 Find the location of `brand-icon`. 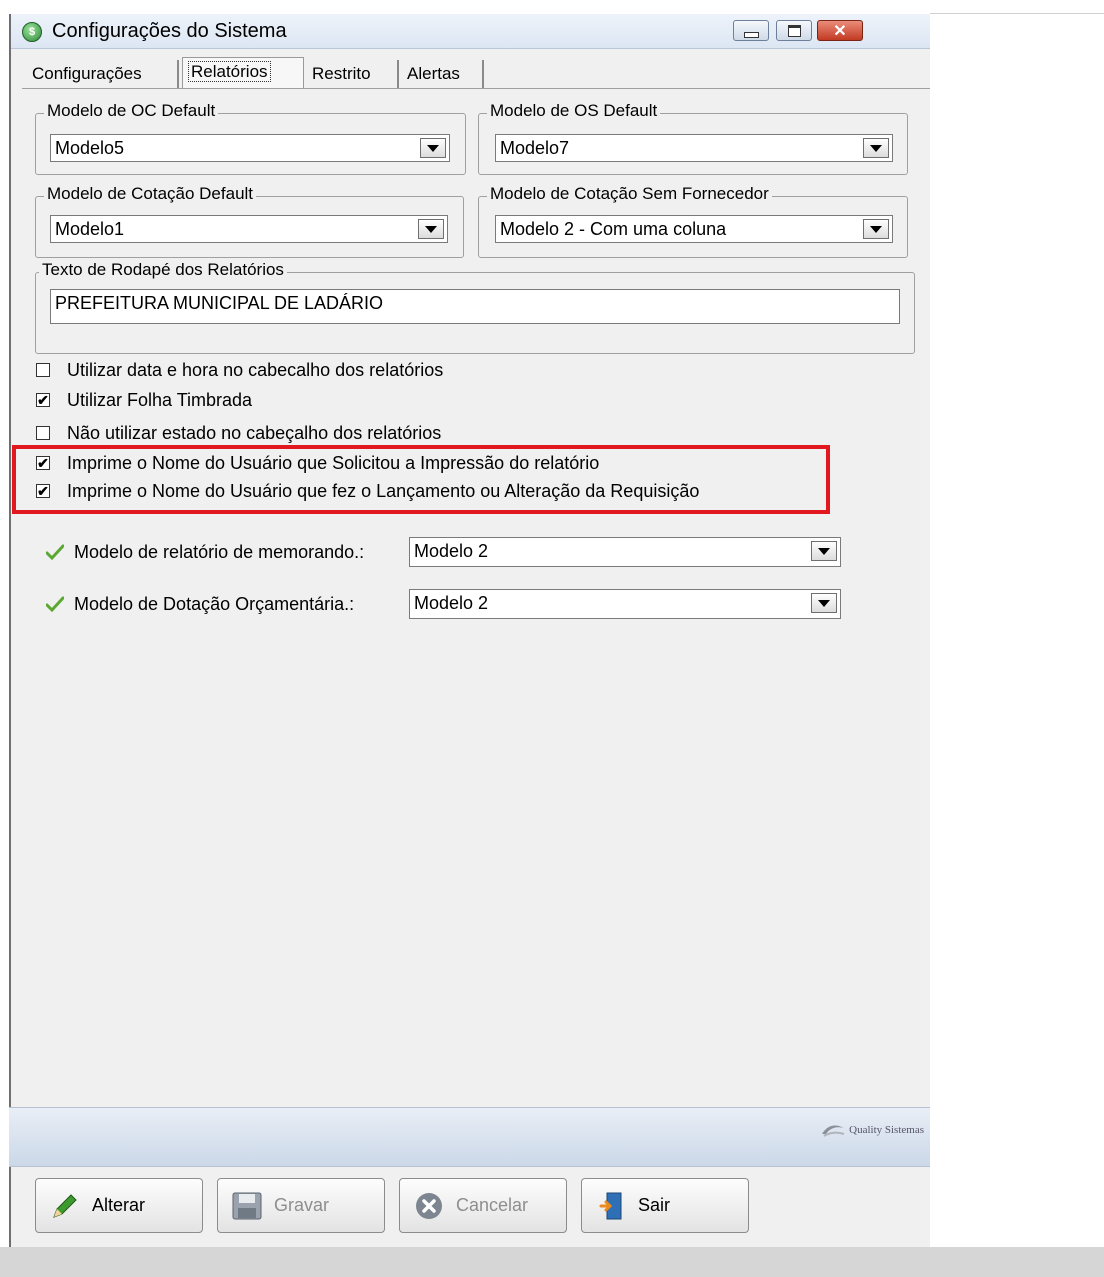

brand-icon is located at coordinates (833, 1131).